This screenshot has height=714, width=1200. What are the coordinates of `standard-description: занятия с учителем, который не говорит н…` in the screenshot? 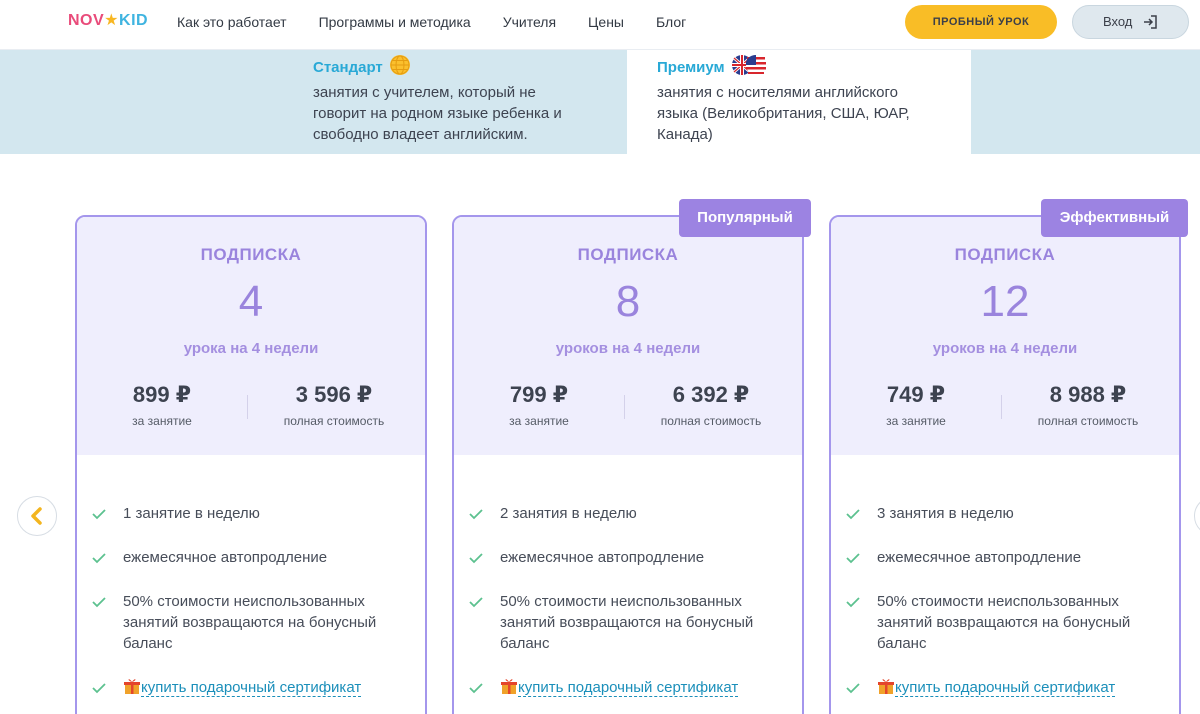 It's located at (437, 113).